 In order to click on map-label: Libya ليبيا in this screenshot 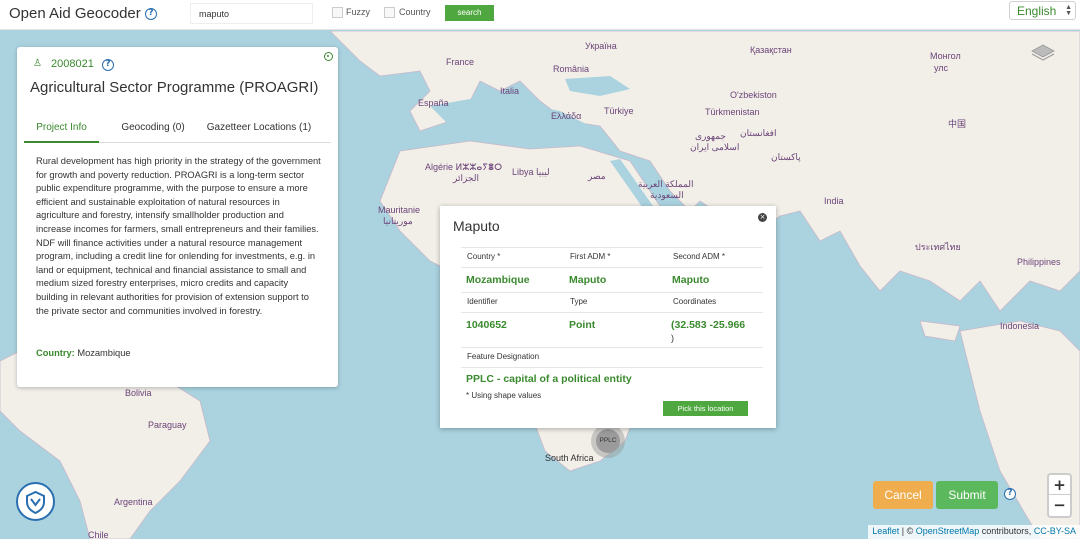, I will do `click(531, 172)`.